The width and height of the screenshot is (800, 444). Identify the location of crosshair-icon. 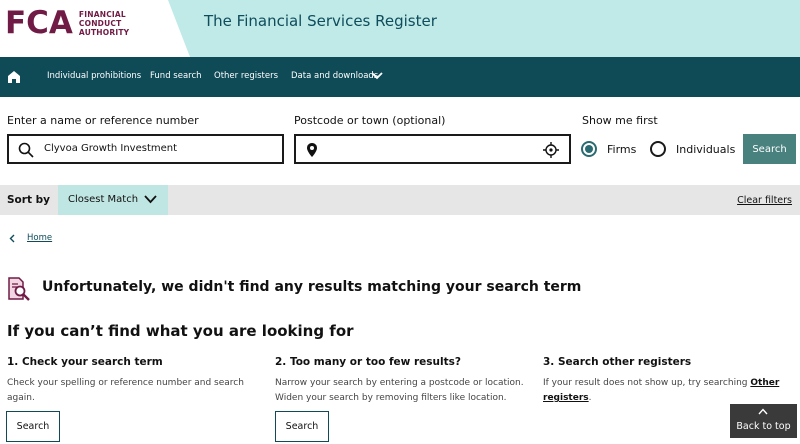
(551, 150).